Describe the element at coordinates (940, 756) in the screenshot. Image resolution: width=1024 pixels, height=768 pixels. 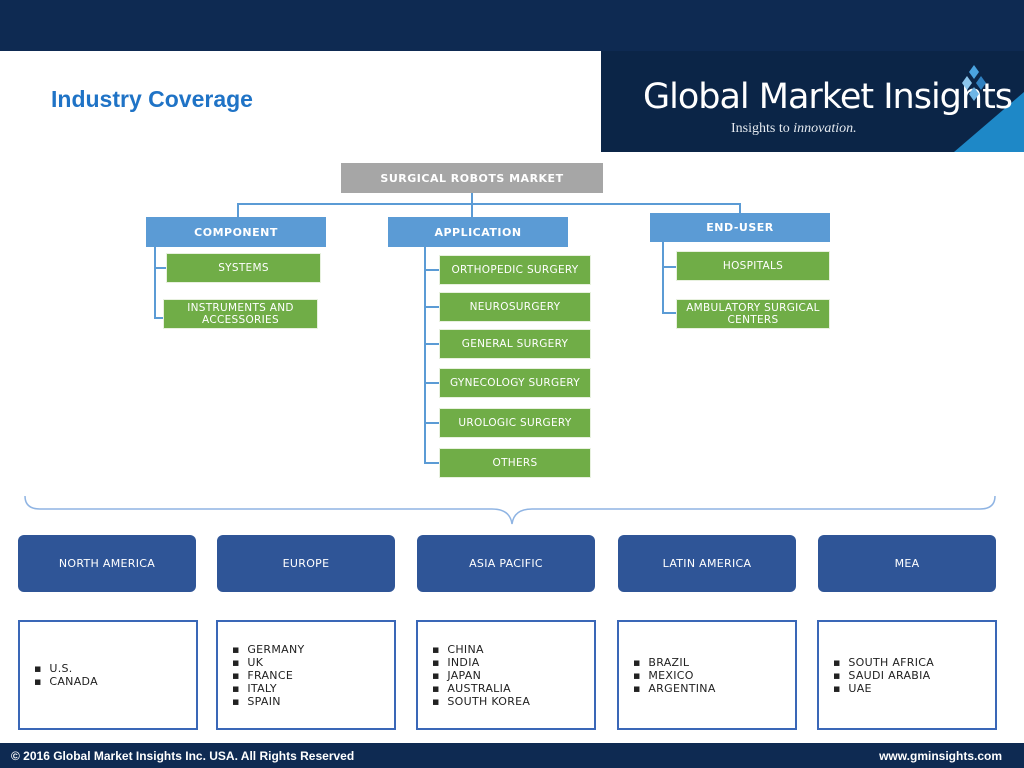
I see `footer-website-link: www.gminsights.com` at that location.